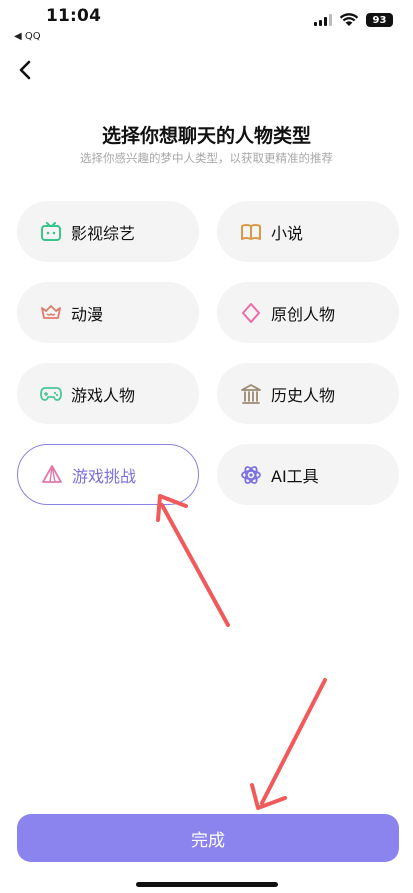  I want to click on category-card-ai-tools: AI工具, so click(308, 474).